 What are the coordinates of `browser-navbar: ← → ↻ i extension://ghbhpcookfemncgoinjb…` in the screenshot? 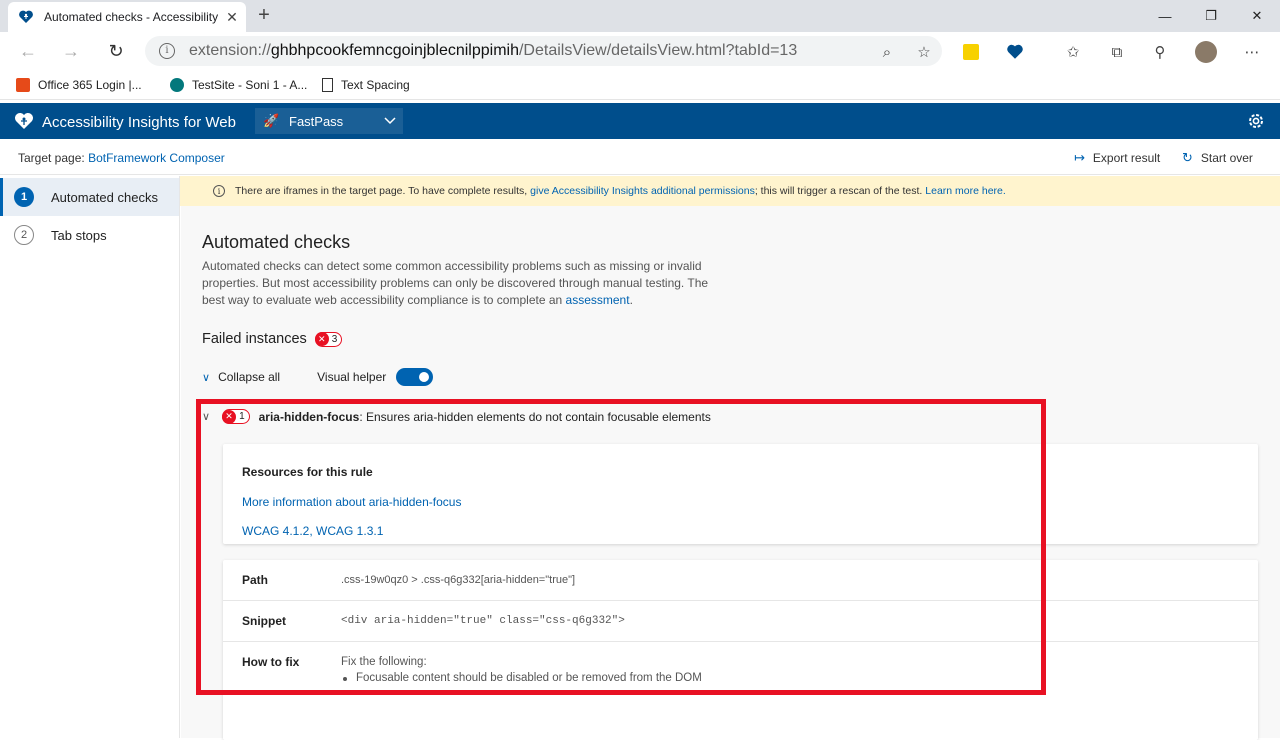 It's located at (640, 51).